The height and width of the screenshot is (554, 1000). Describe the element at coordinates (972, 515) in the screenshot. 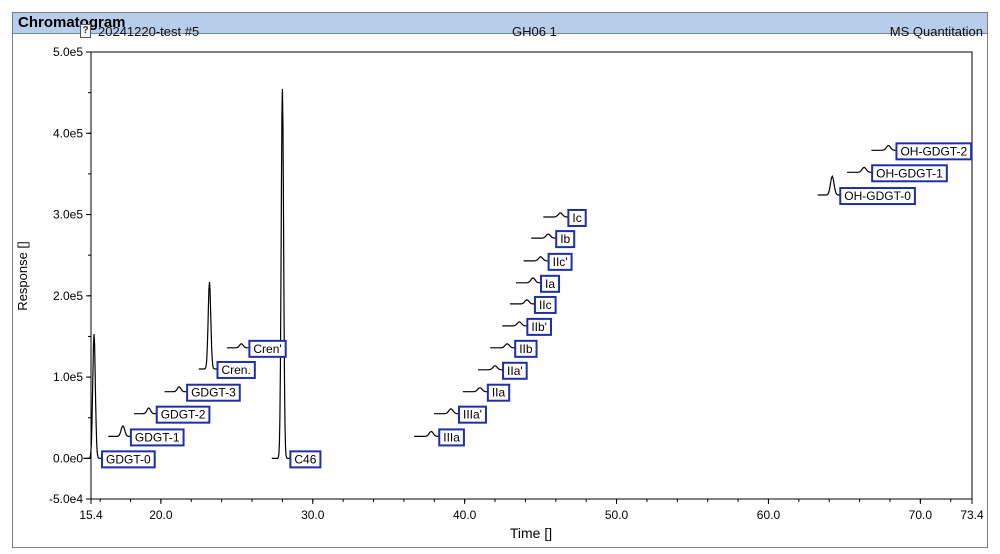

I see `x-tick-label: 73.4` at that location.